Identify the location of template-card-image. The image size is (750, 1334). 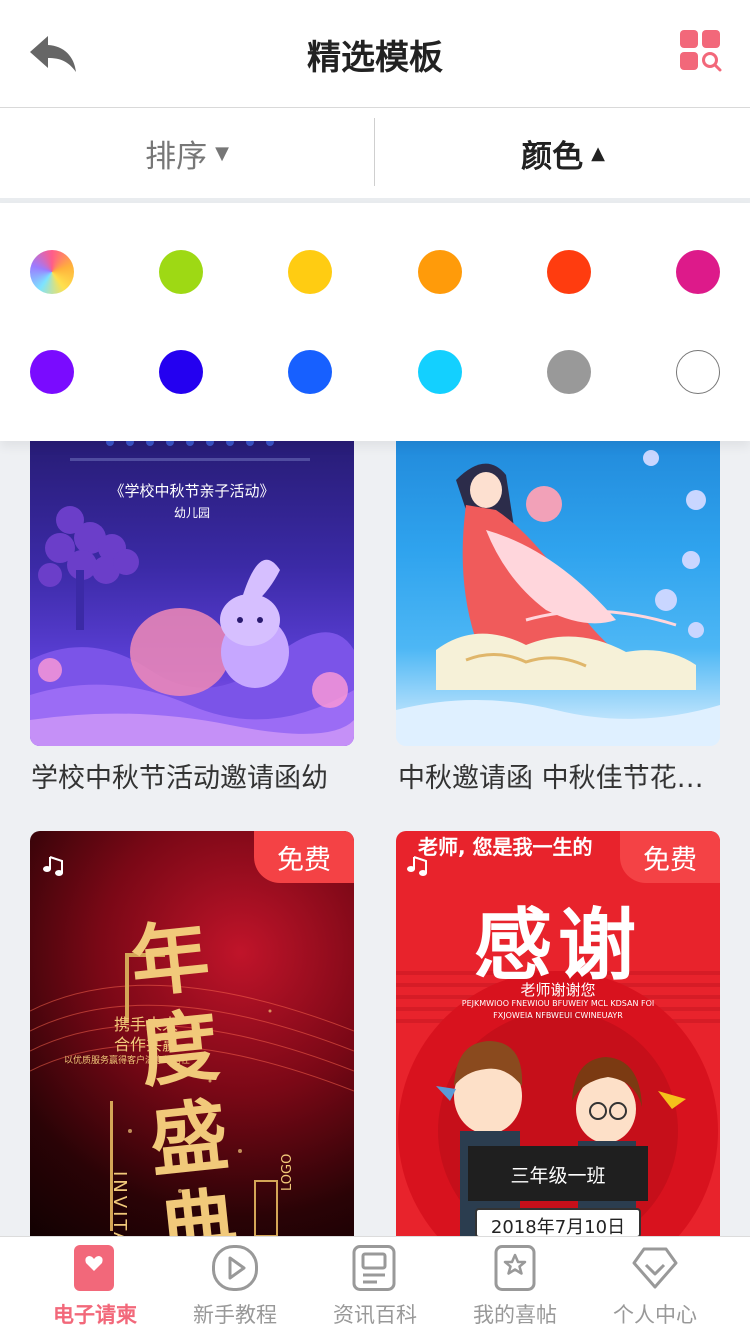
(558, 583).